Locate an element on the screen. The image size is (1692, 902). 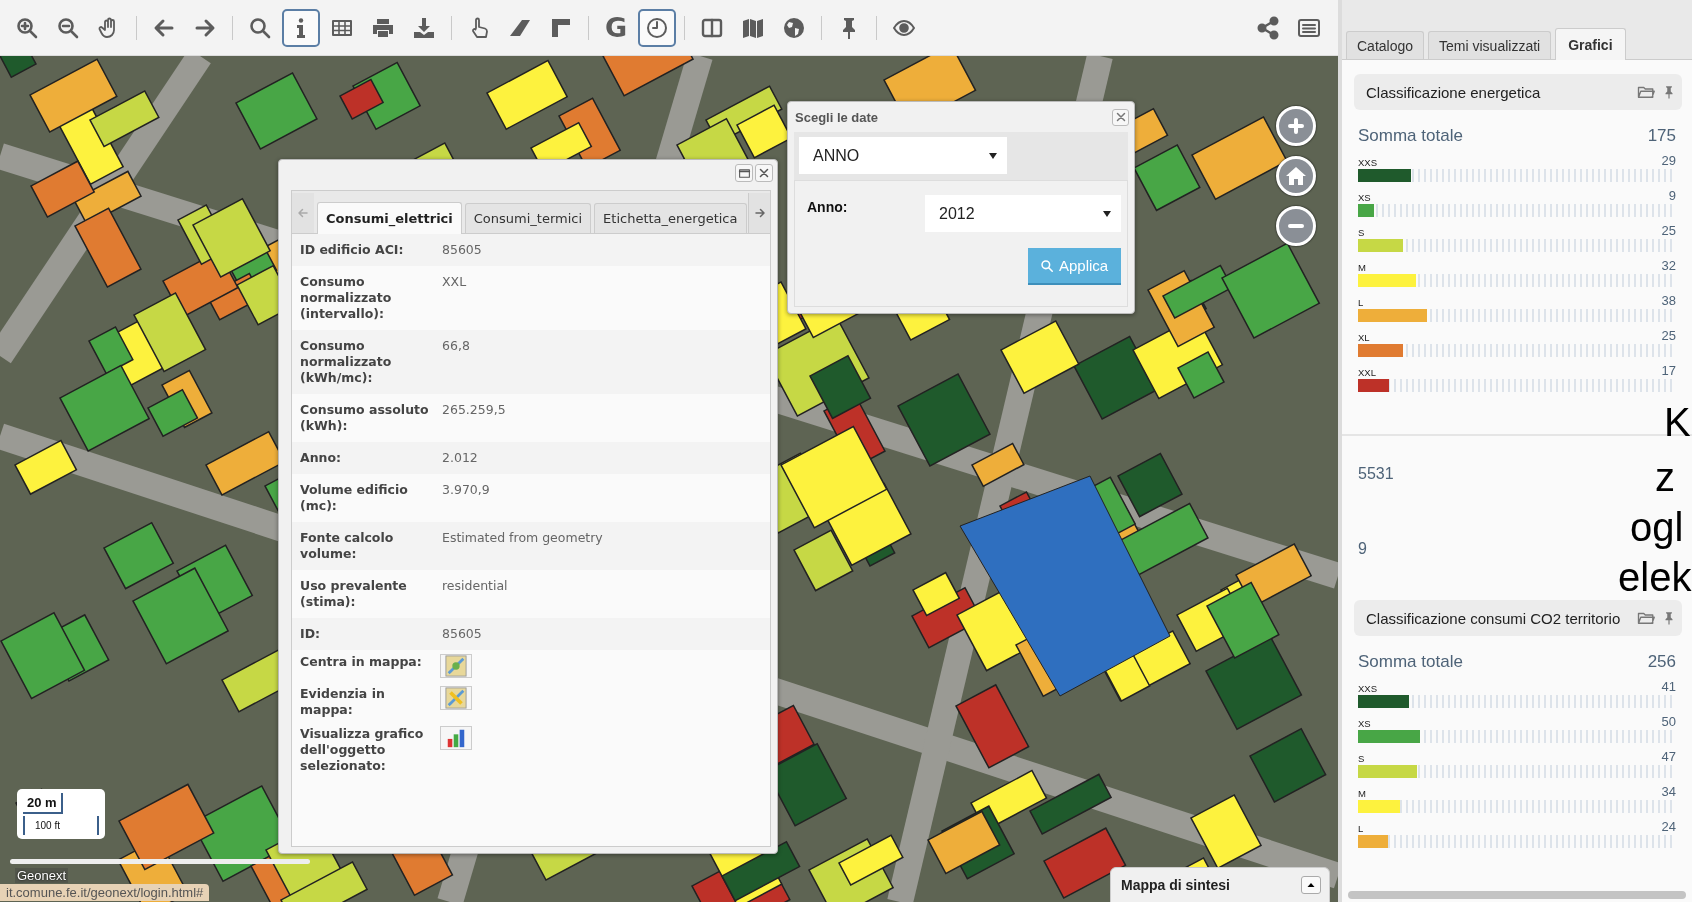
year-dropdown: 2012 is located at coordinates (1023, 213).